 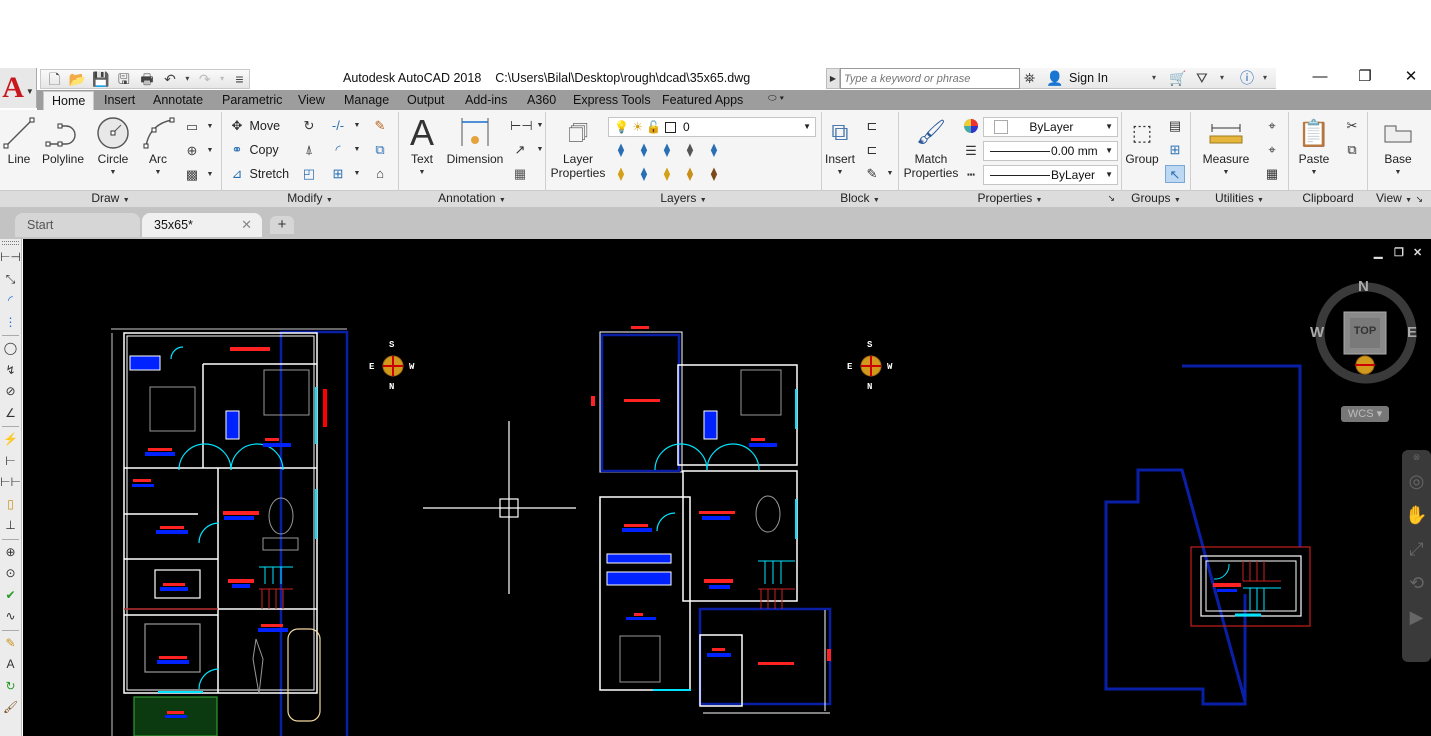 I want to click on tolerance-icon: ⊕, so click(x=10, y=553).